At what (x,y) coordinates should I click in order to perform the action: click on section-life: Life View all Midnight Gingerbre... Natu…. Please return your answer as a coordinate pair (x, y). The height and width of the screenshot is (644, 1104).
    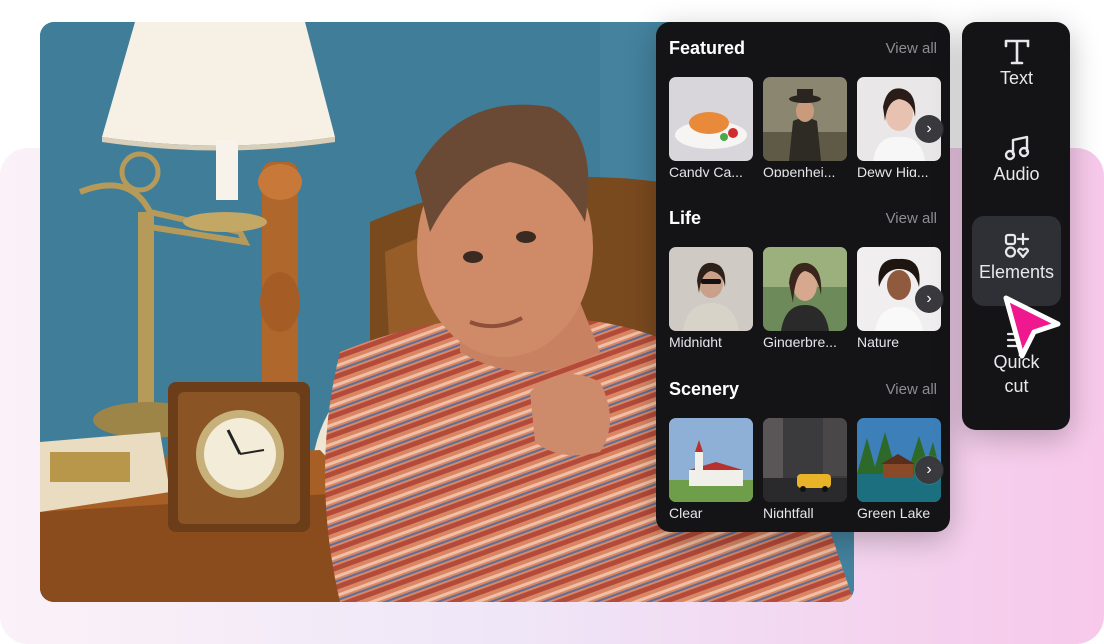
    Looking at the image, I should click on (803, 272).